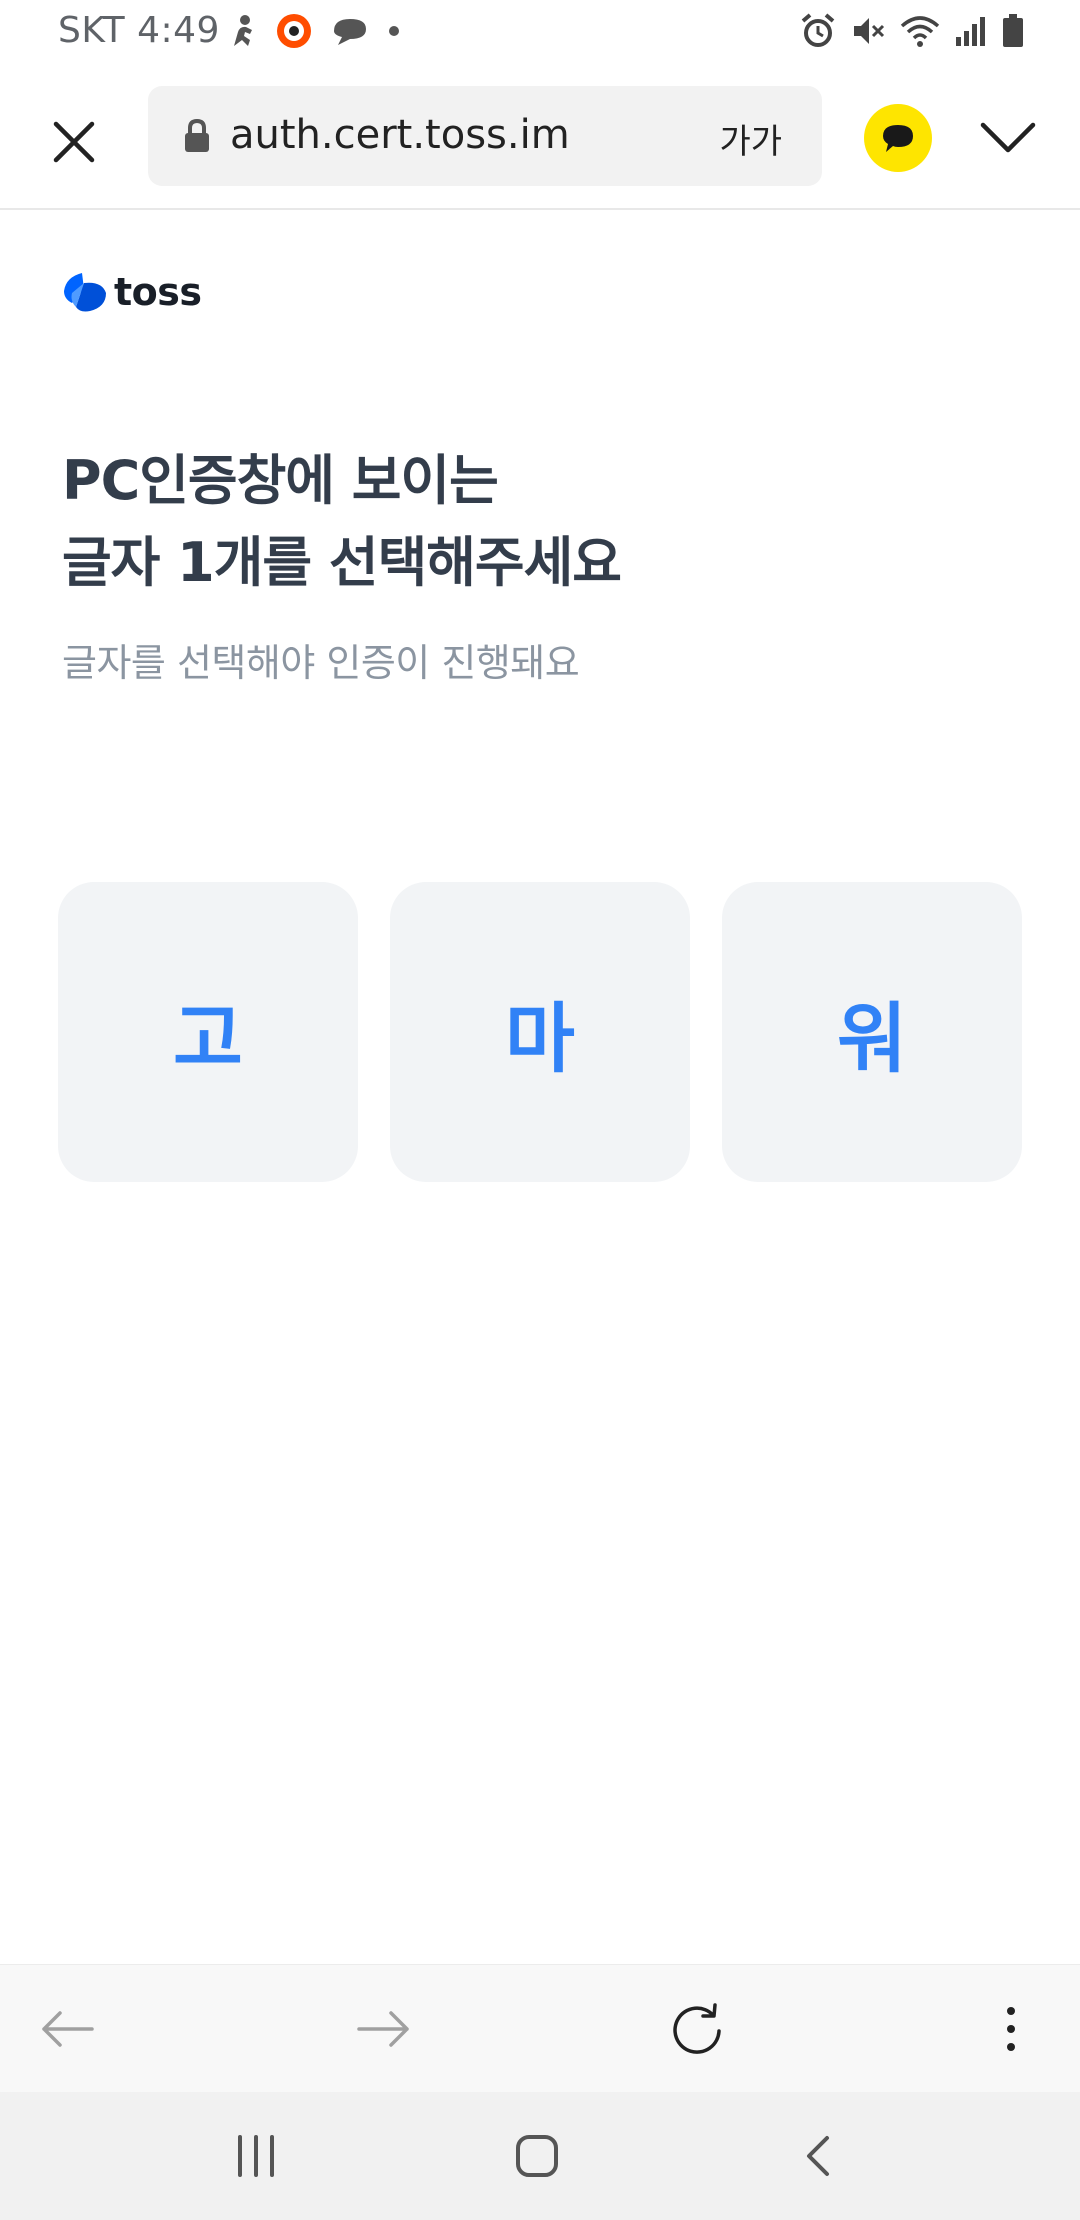 The width and height of the screenshot is (1080, 2220). I want to click on home-icon, so click(537, 2156).